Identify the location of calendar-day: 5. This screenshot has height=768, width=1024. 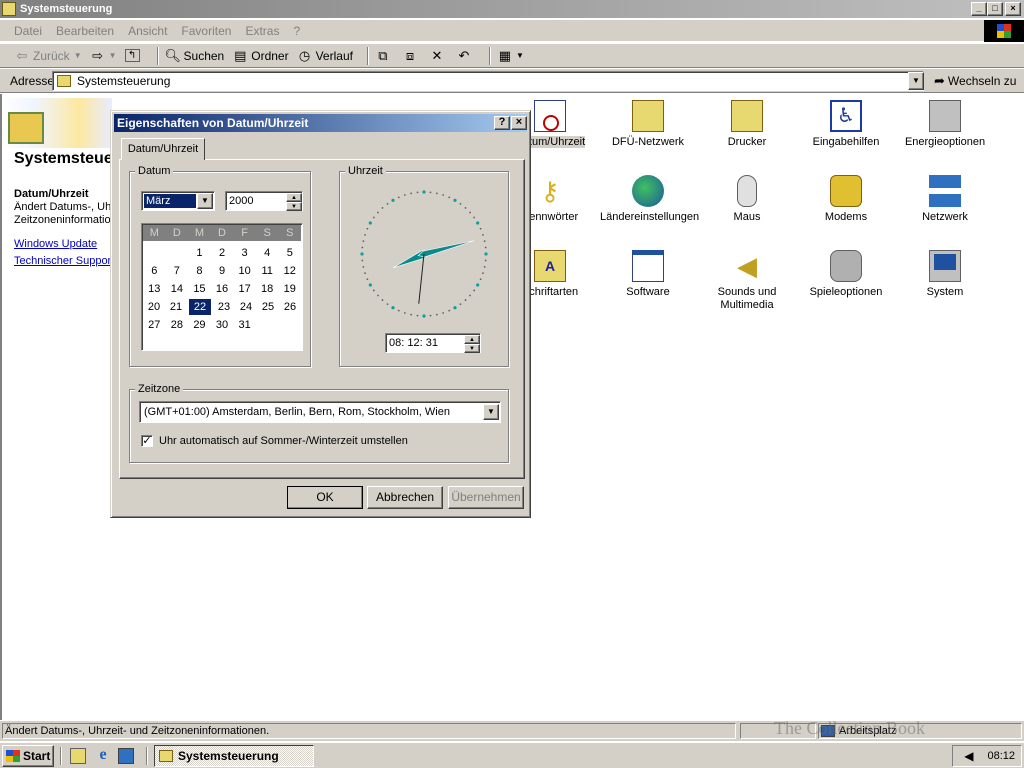
(289, 253).